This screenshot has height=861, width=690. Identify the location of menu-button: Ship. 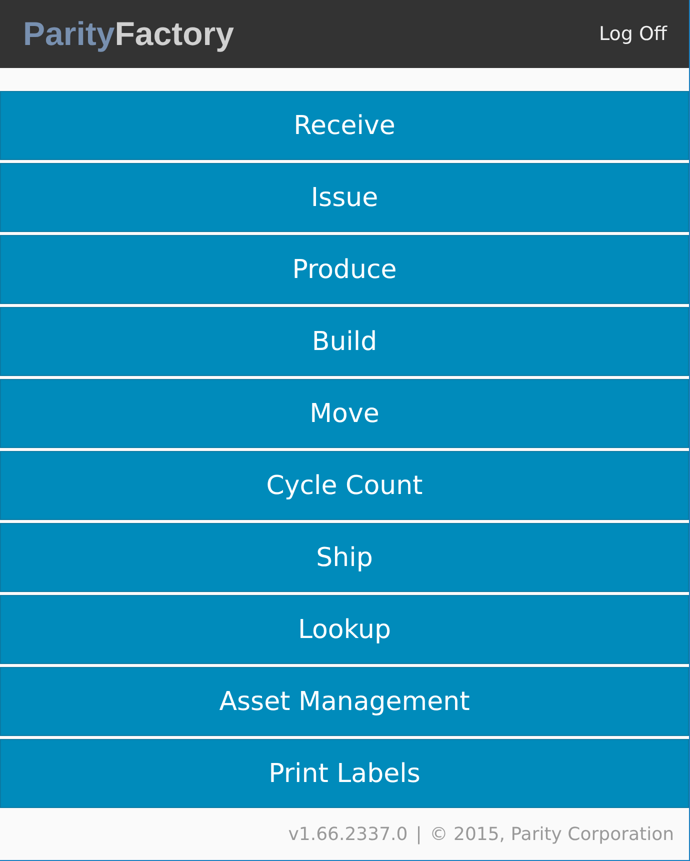
(344, 557).